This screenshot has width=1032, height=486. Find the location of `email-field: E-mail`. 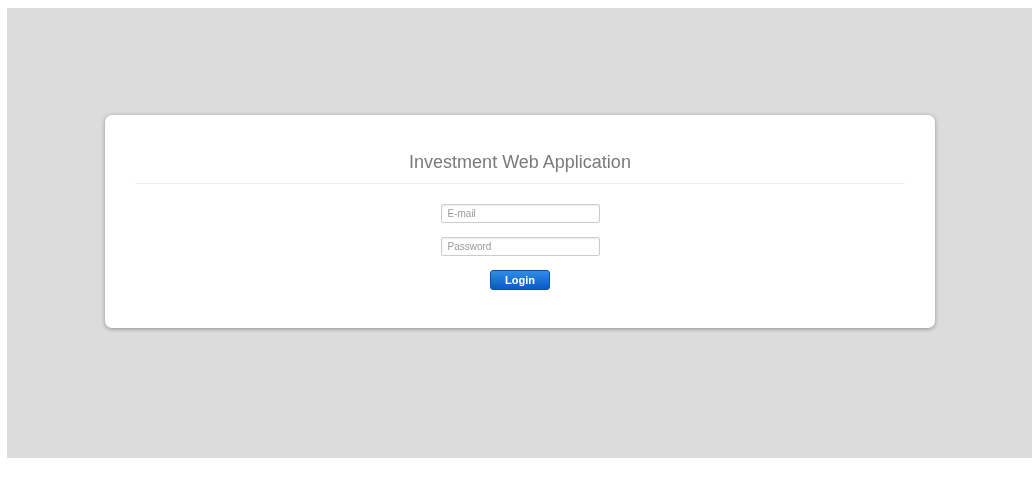

email-field: E-mail is located at coordinates (520, 213).